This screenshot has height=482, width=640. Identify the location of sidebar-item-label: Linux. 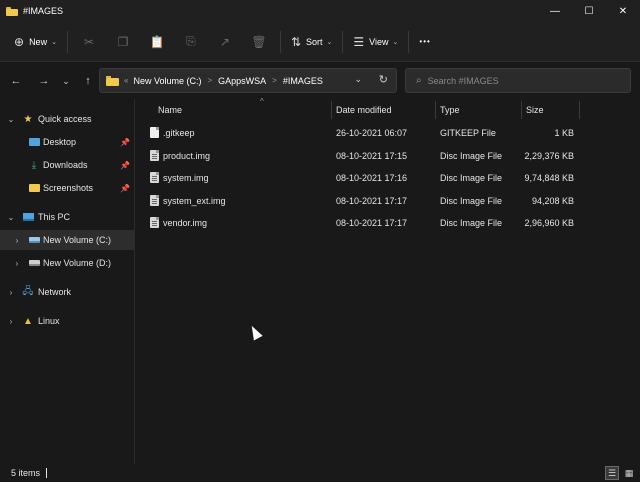
(49, 321).